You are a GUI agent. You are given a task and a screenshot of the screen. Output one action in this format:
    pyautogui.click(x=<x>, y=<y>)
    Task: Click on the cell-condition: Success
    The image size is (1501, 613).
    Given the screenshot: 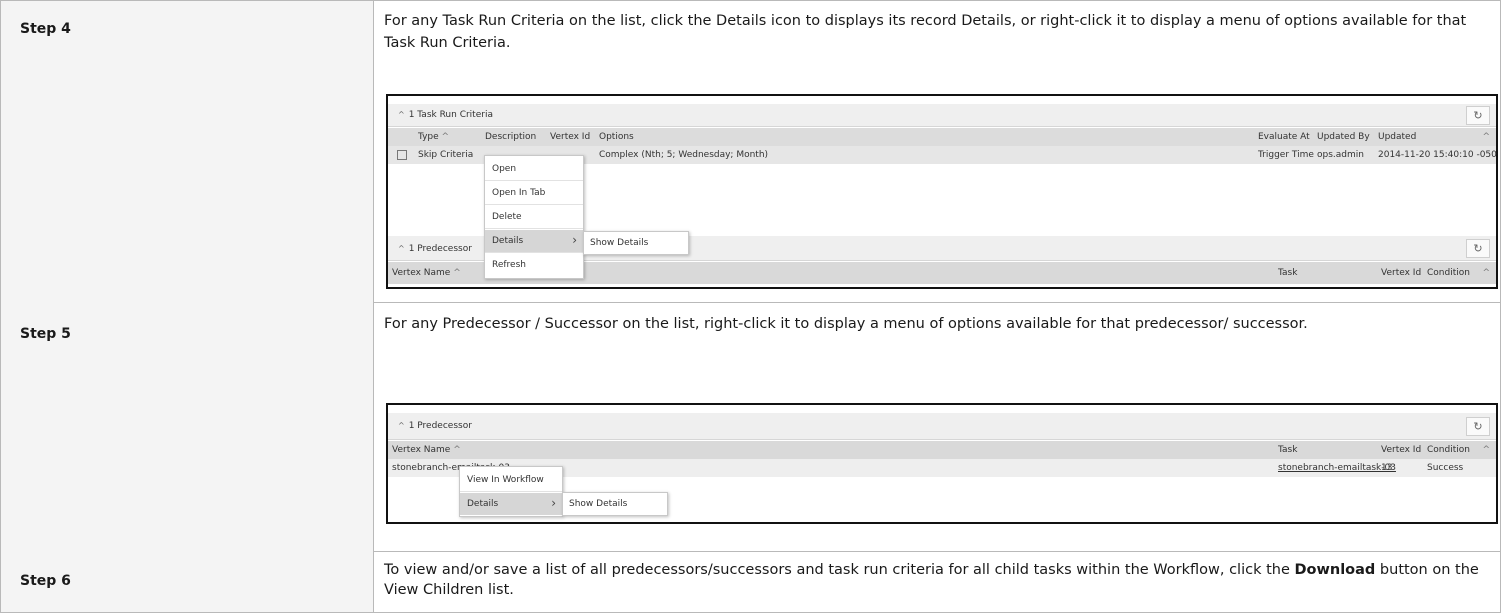 What is the action you would take?
    pyautogui.click(x=1445, y=468)
    